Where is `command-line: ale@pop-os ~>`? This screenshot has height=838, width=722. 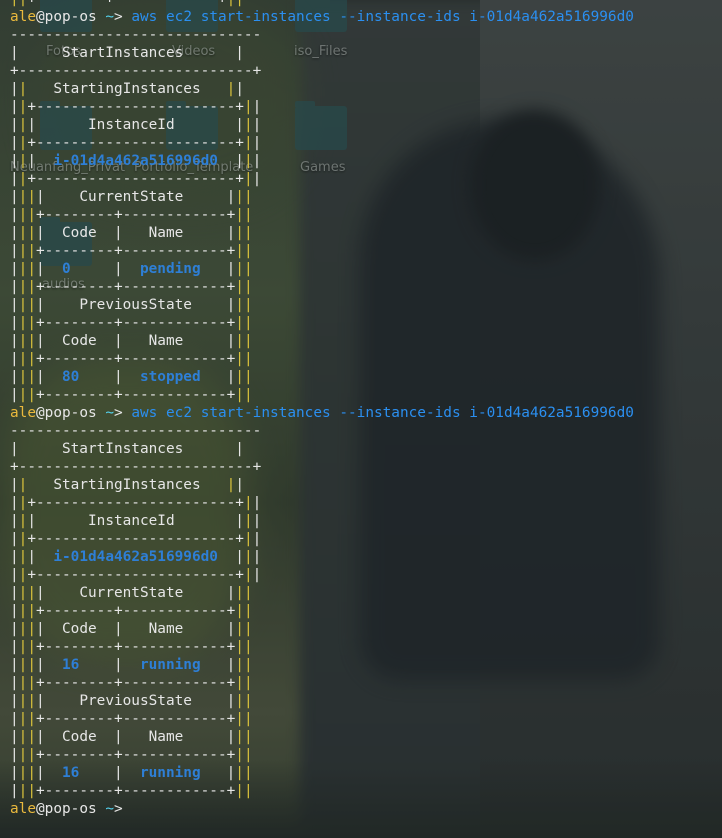
command-line: ale@pop-os ~> is located at coordinates (322, 809).